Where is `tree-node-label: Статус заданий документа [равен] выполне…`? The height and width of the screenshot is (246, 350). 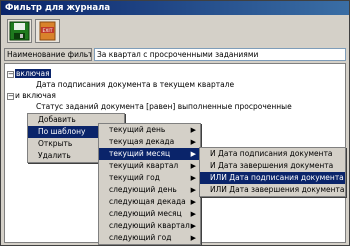 tree-node-label: Статус заданий документа [равен] выполне… is located at coordinates (164, 106).